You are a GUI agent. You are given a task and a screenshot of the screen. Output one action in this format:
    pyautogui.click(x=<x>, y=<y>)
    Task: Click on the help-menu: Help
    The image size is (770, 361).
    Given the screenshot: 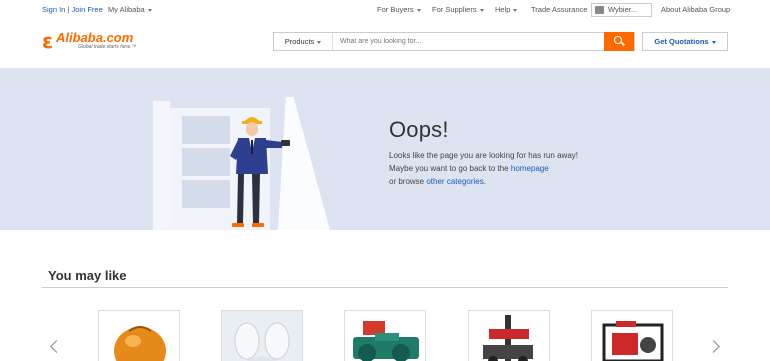 What is the action you would take?
    pyautogui.click(x=506, y=9)
    